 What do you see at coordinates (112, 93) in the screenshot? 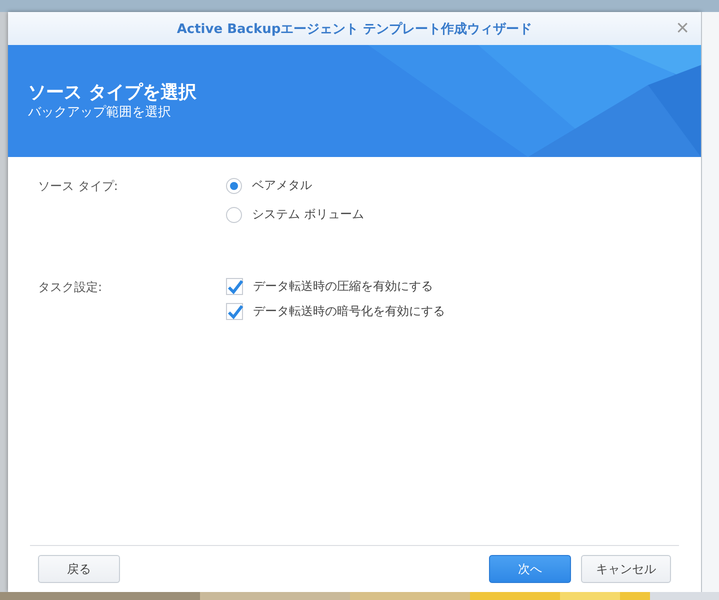
I see `step-title: ソース タイプを選択` at bounding box center [112, 93].